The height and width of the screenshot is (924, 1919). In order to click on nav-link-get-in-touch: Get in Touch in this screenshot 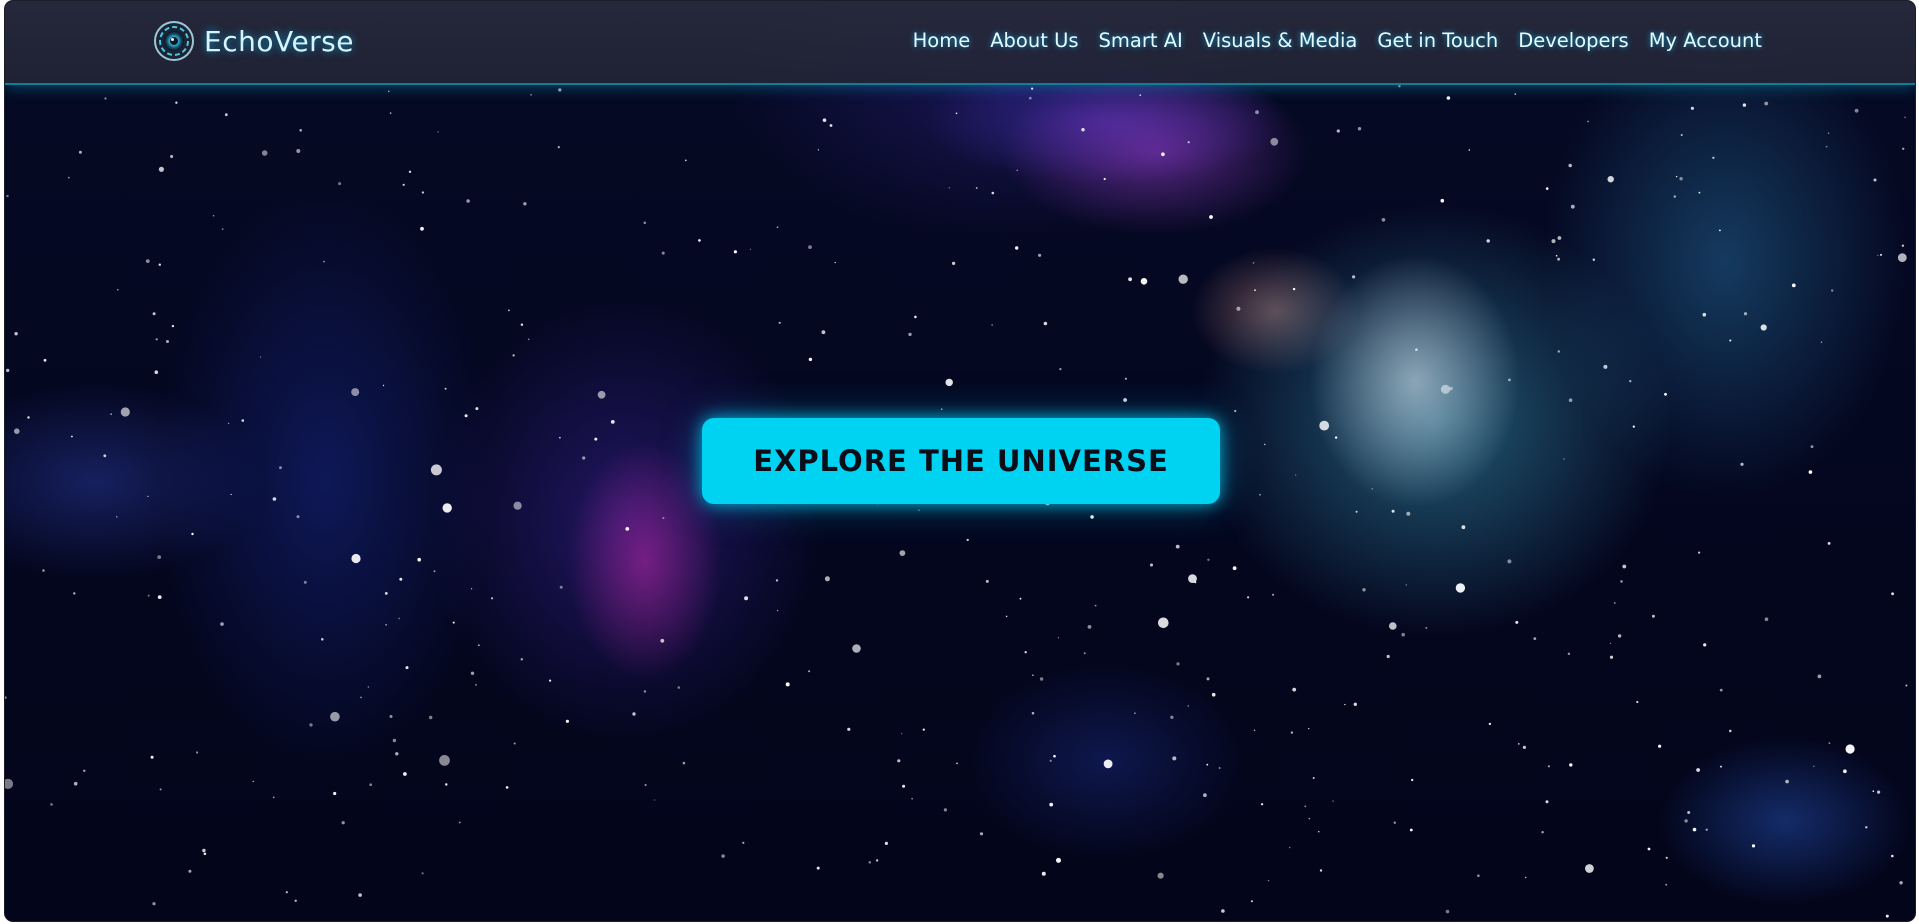, I will do `click(1437, 41)`.